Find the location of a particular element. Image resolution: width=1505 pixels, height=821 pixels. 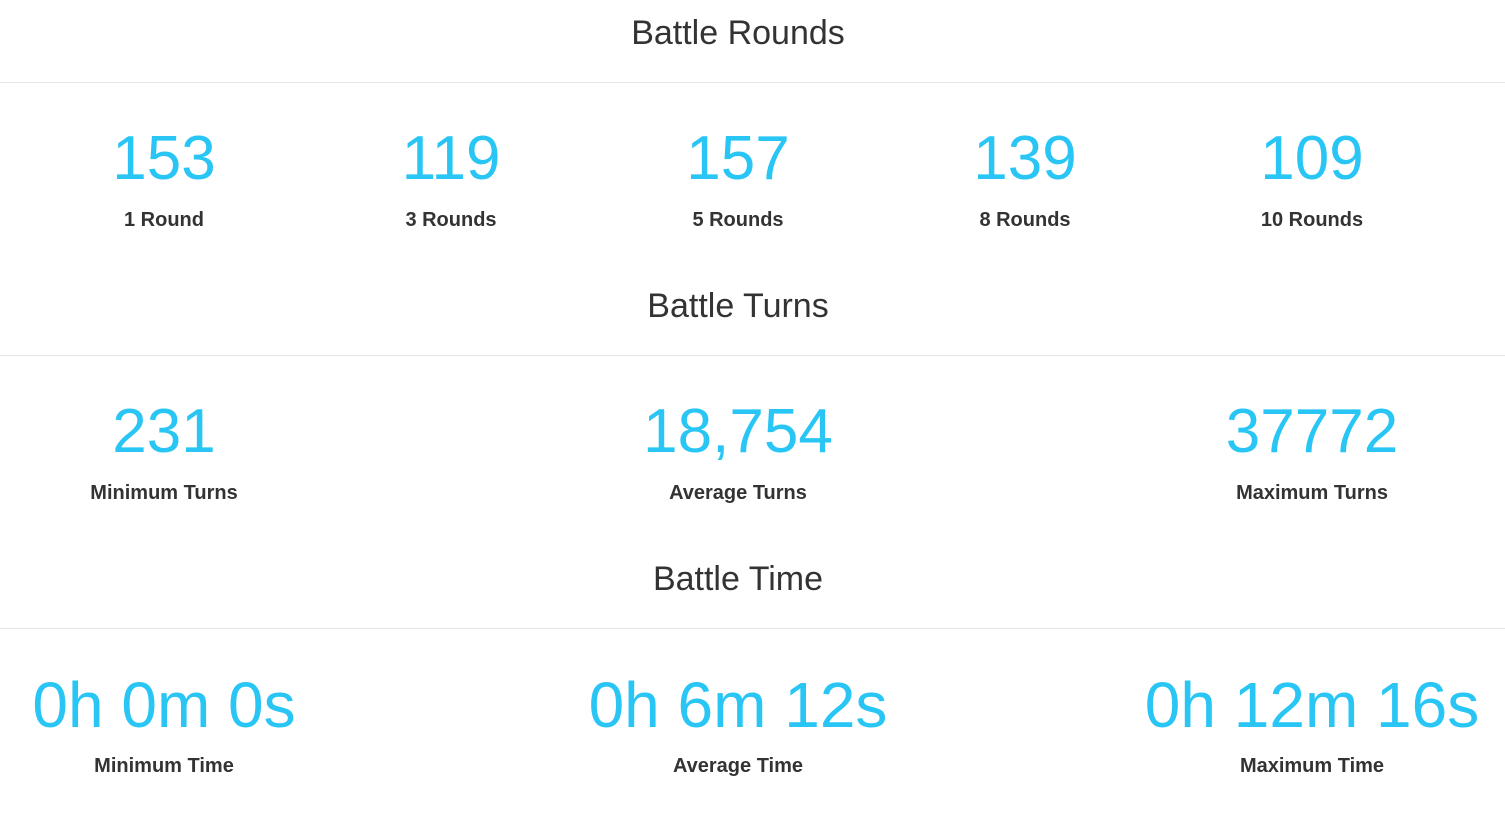

stat-1-round: 153 1 Round is located at coordinates (164, 178).